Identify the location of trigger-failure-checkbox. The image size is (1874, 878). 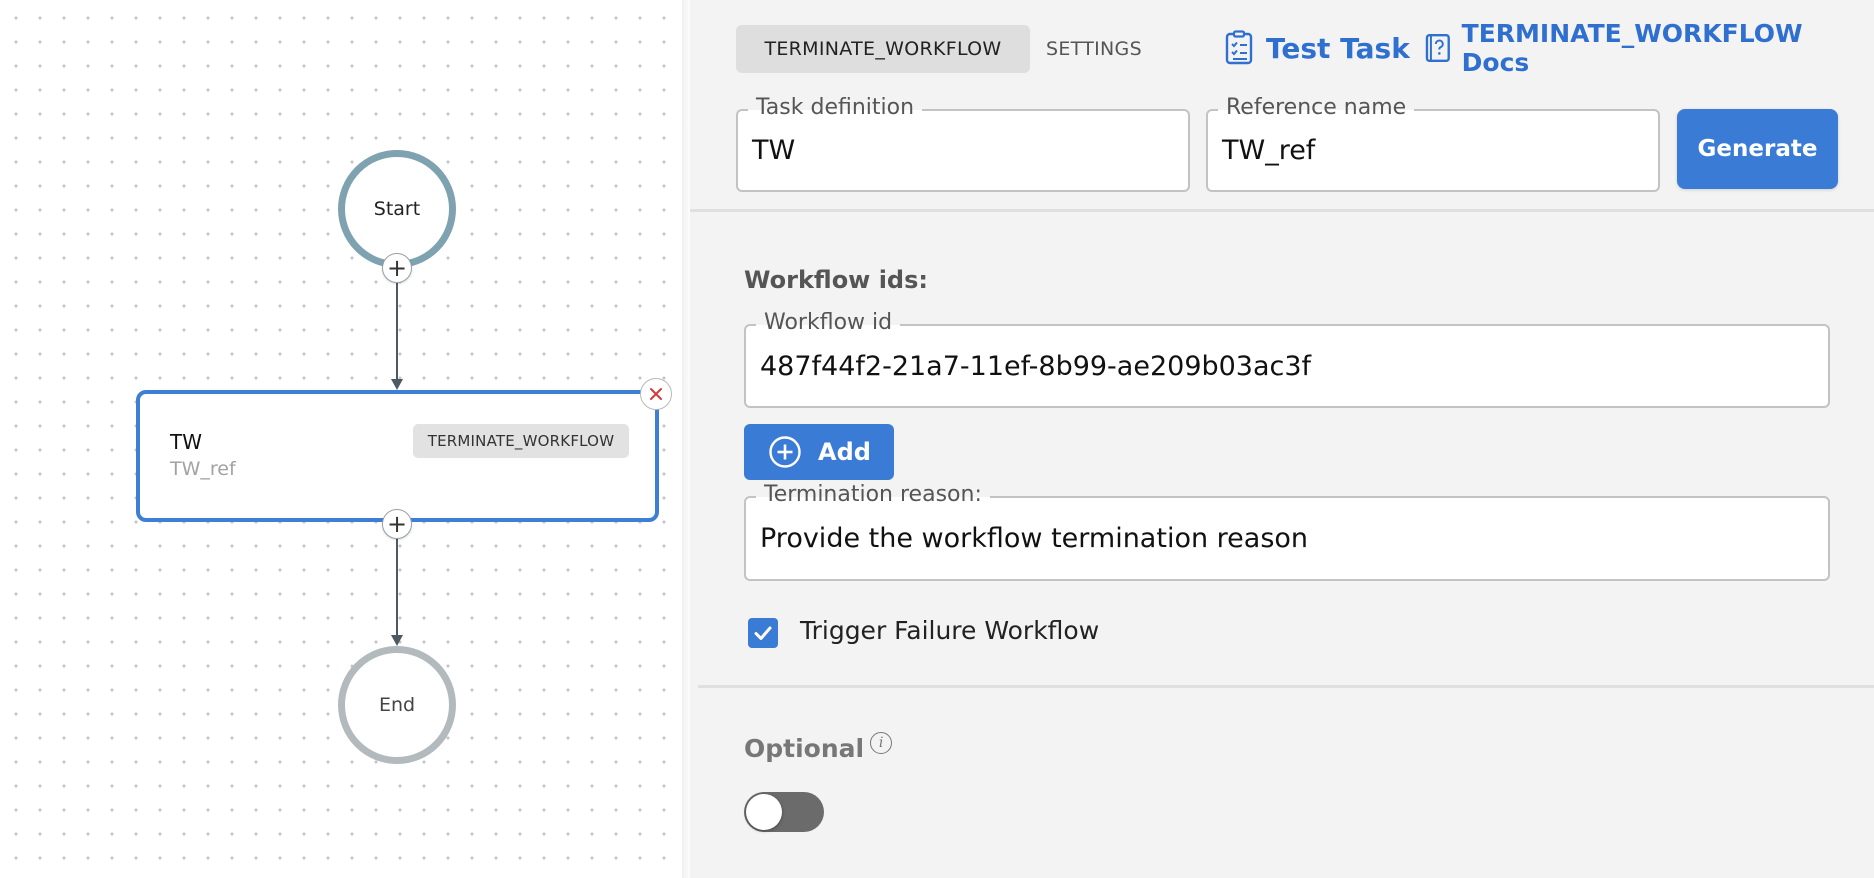
(763, 633).